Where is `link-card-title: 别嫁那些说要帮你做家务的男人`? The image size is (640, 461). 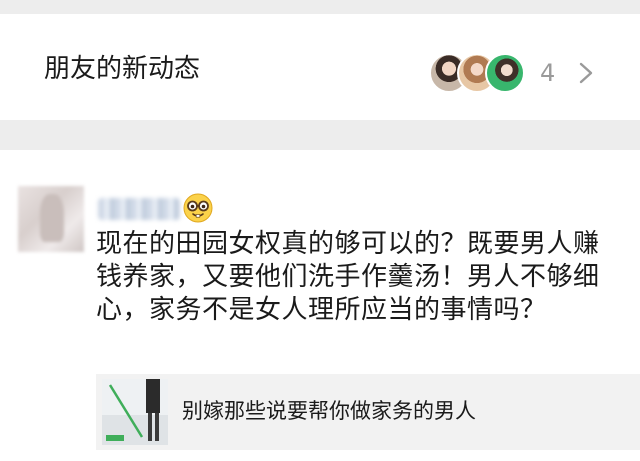
link-card-title: 别嫁那些说要帮你做家务的男人 is located at coordinates (329, 411).